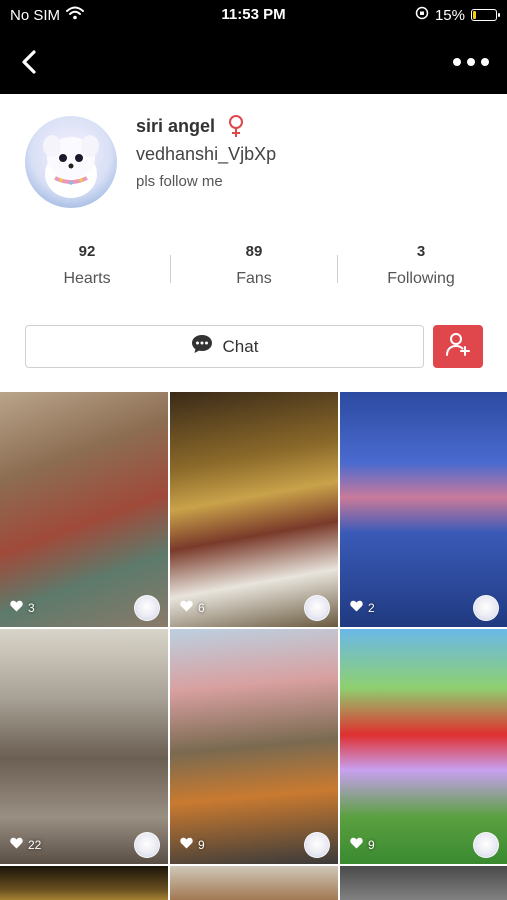 Image resolution: width=507 pixels, height=900 pixels. I want to click on more-horizontal-icon, so click(471, 71).